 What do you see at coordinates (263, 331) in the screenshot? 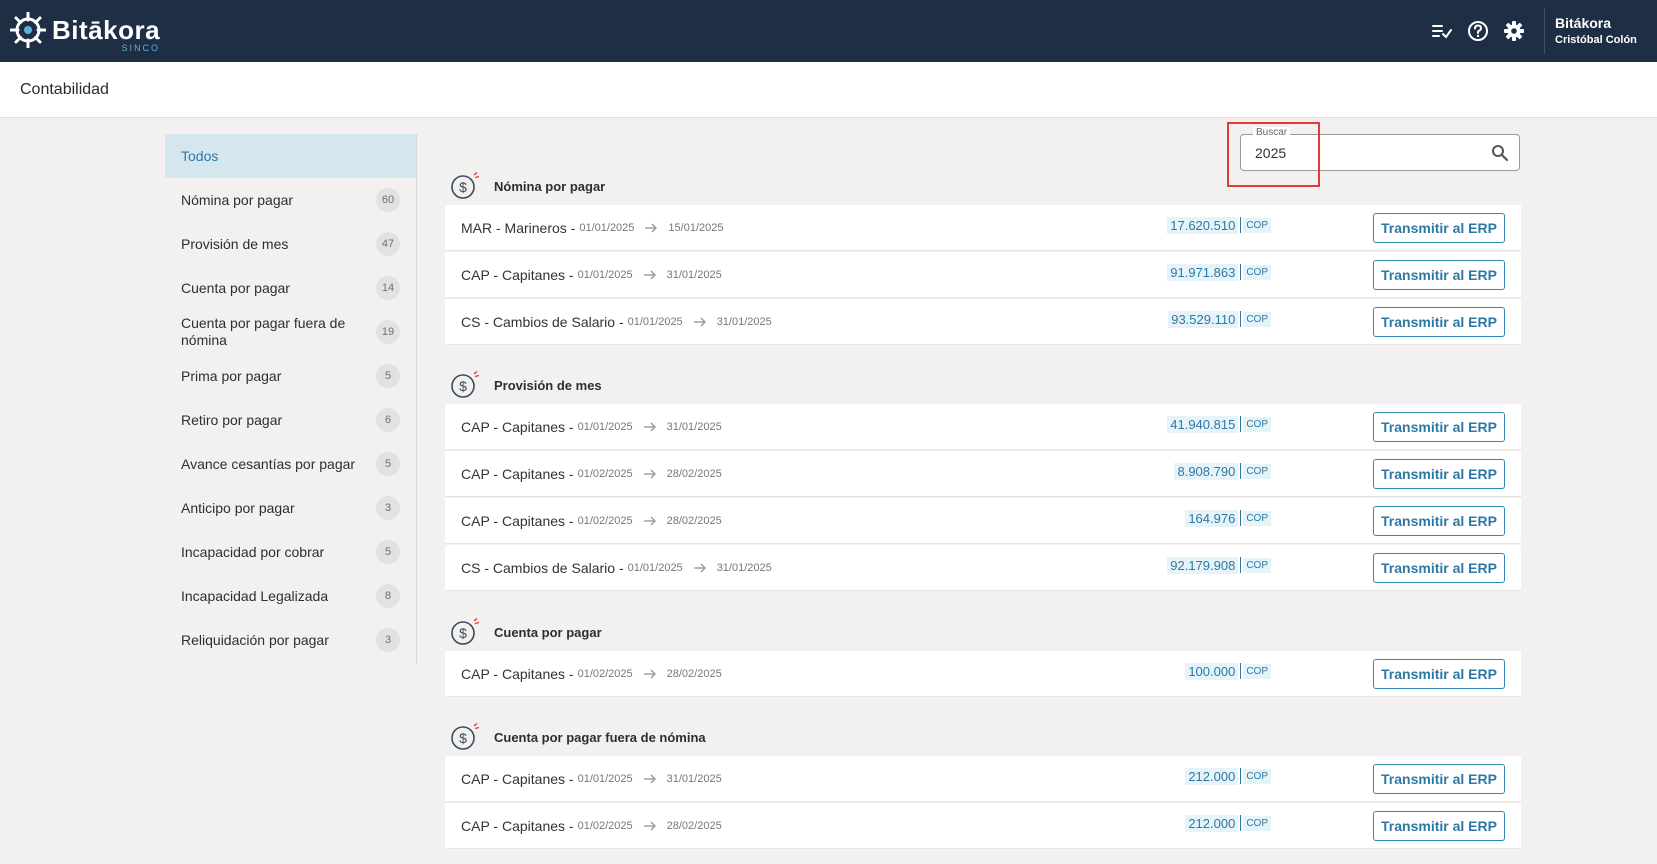
I see `sidebar-item-label: Cuenta por pagar fuera de nómina` at bounding box center [263, 331].